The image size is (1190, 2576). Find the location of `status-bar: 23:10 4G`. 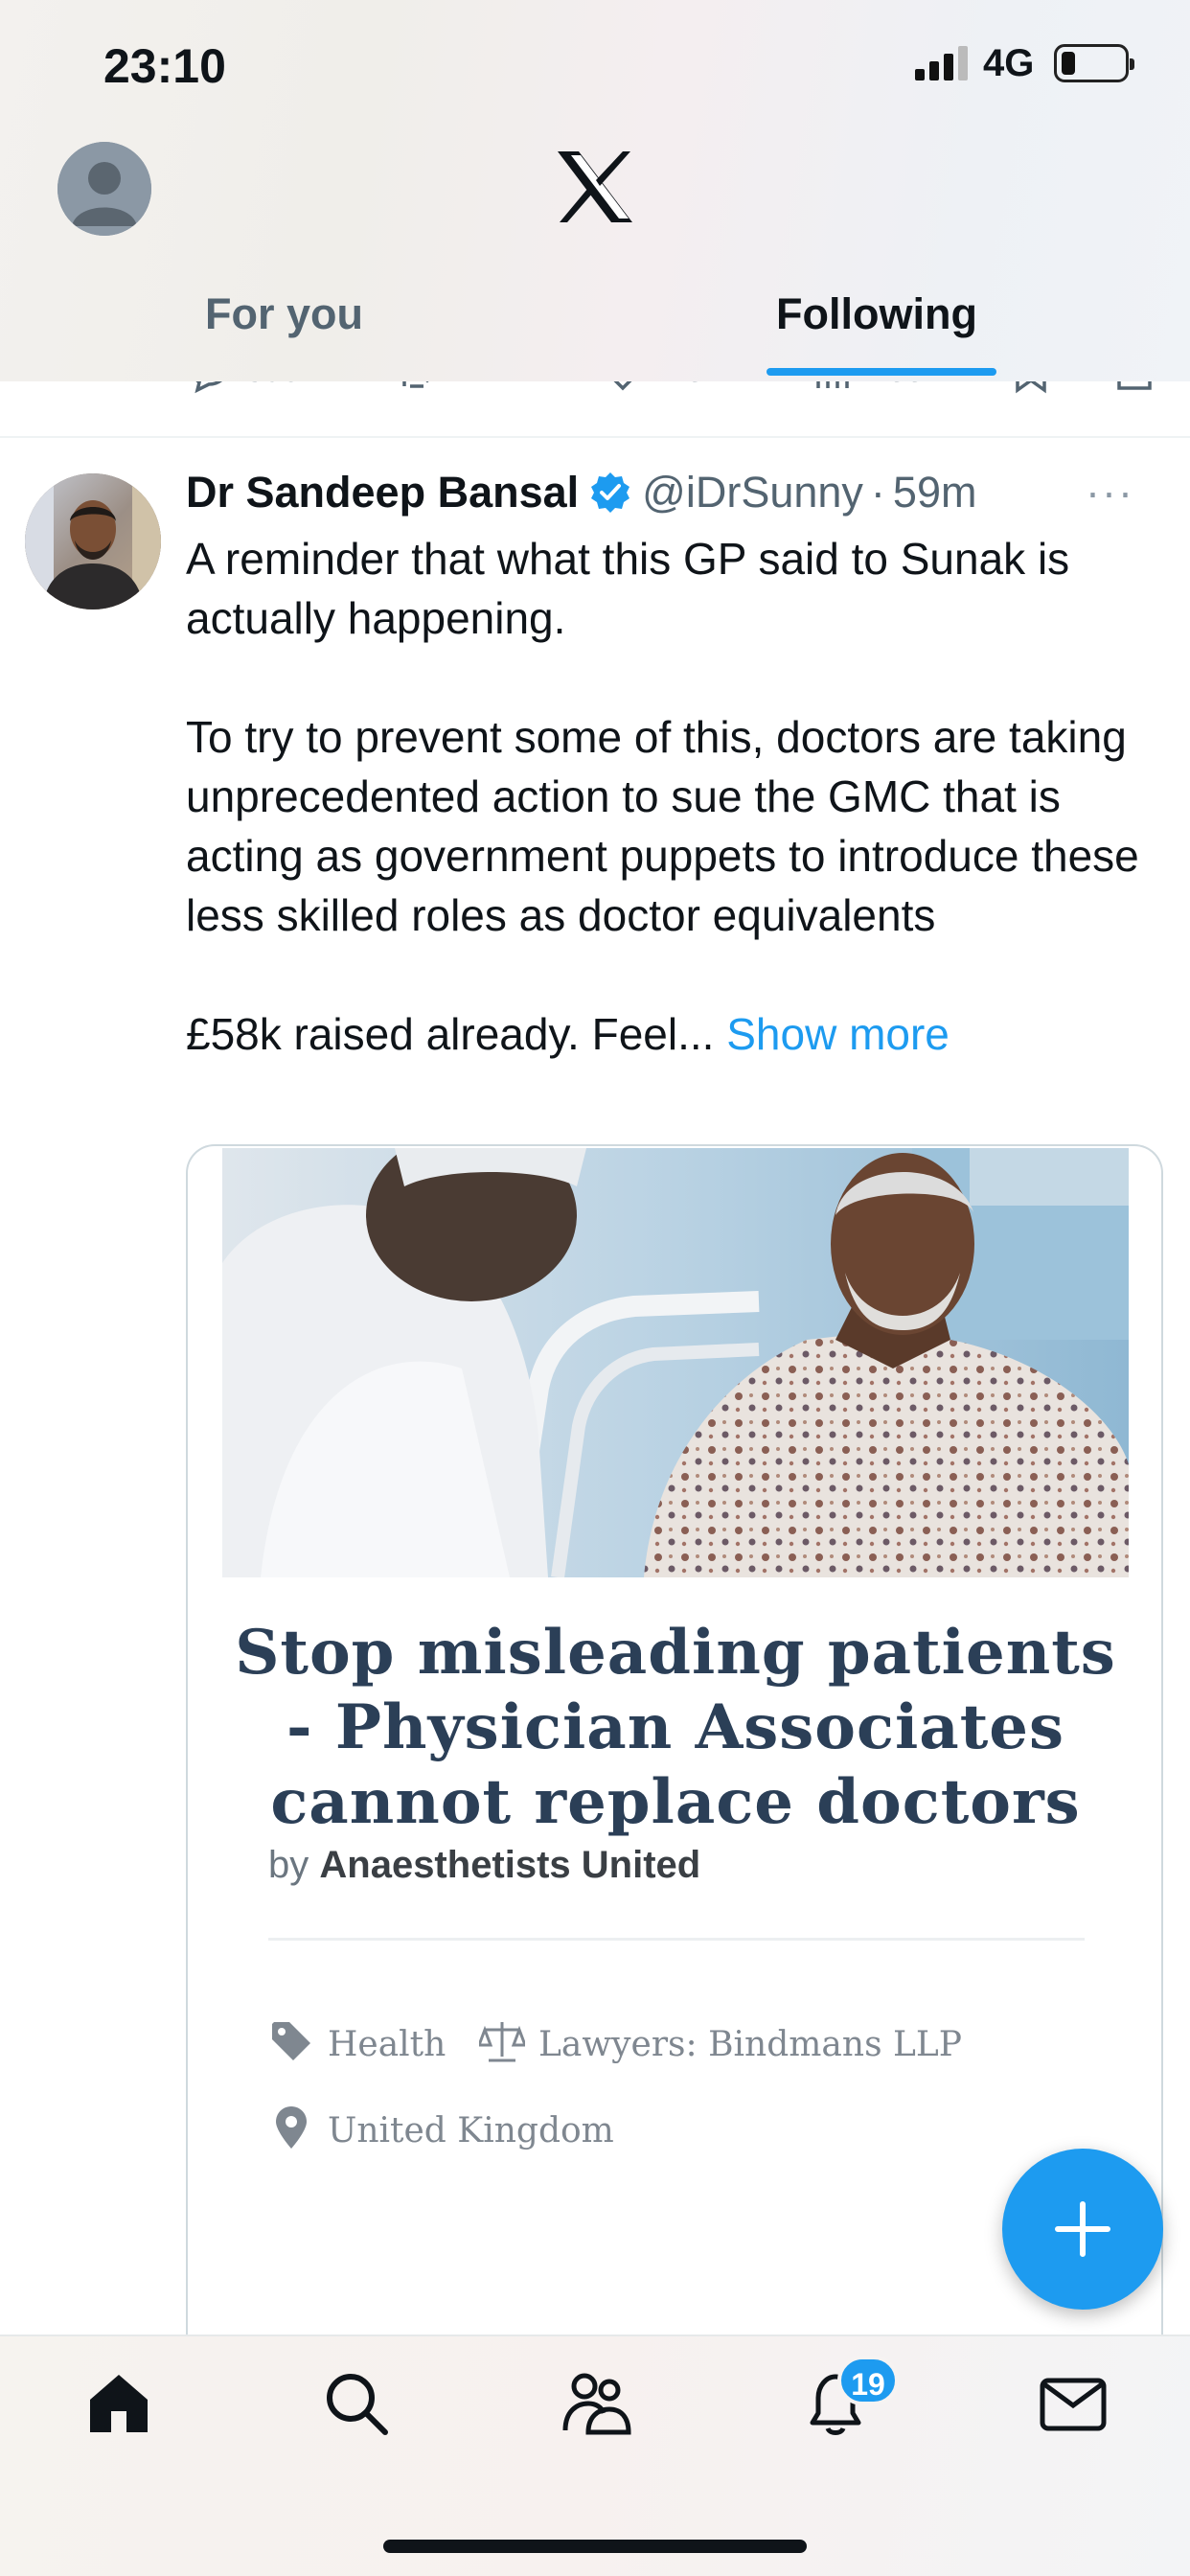

status-bar: 23:10 4G is located at coordinates (595, 63).